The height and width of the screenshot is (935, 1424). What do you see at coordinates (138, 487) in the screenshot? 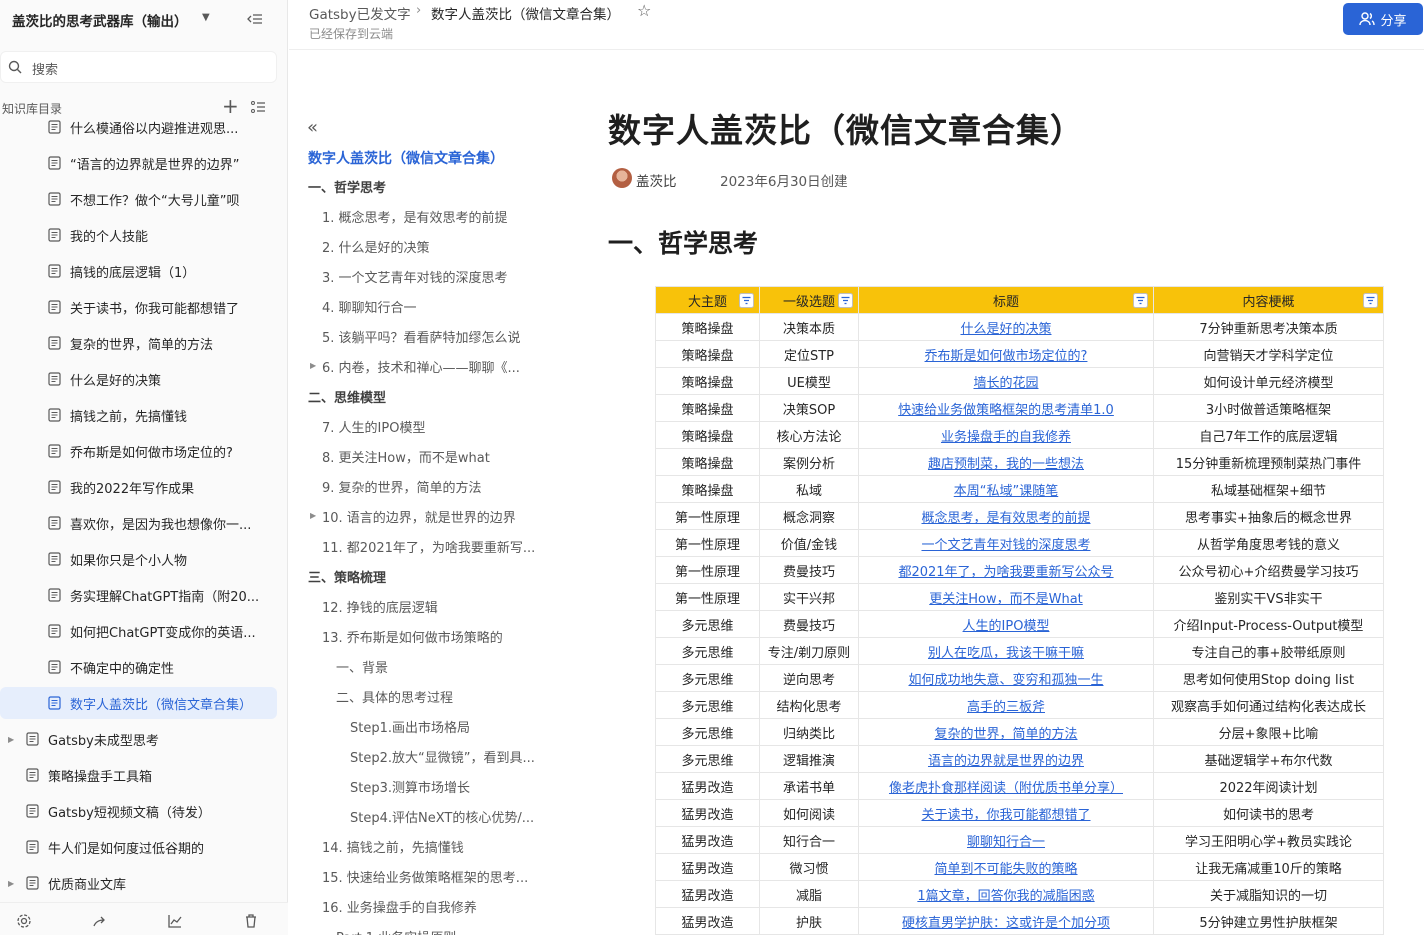
I see `sidebar-item: 我的2022年写作成果` at bounding box center [138, 487].